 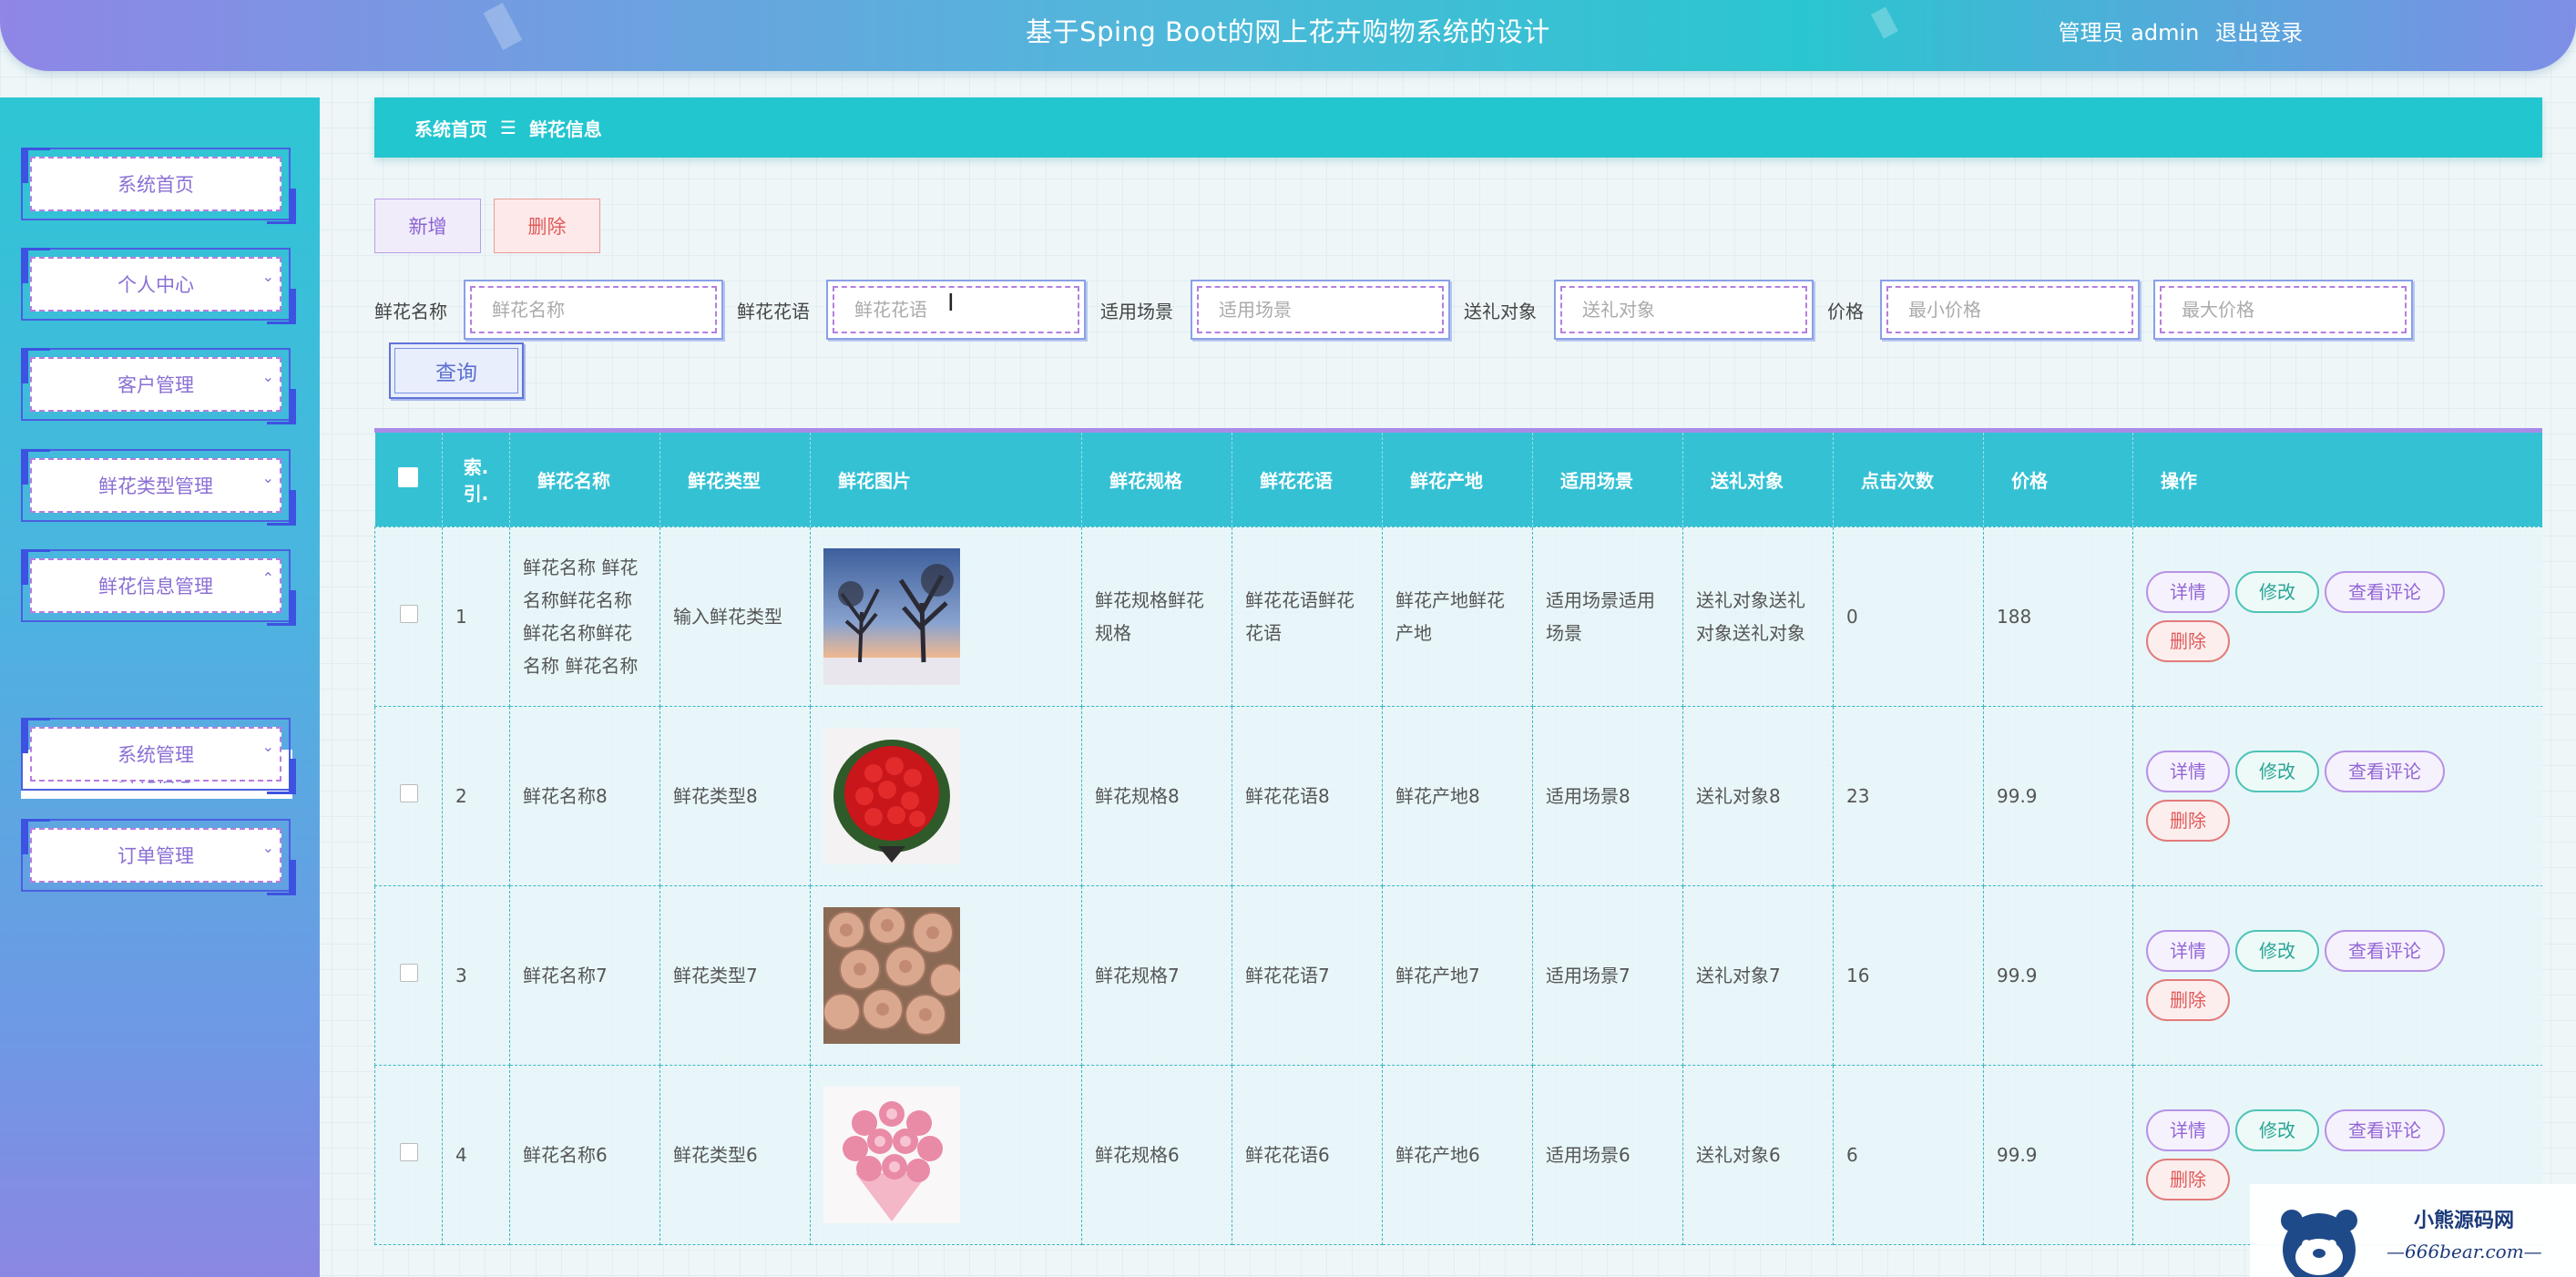 I want to click on watermark: 小熊源码网 —666bear.com—, so click(x=2413, y=1231).